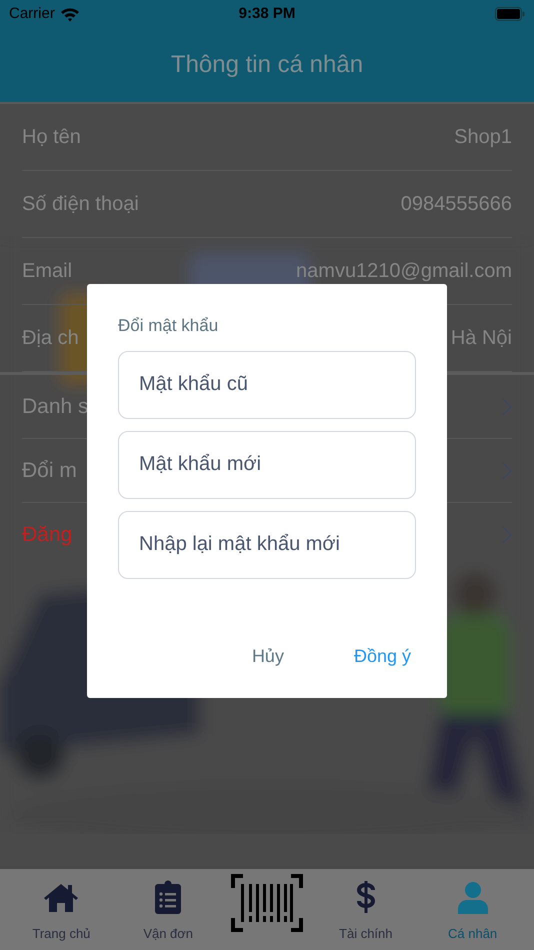 The height and width of the screenshot is (950, 534). What do you see at coordinates (456, 204) in the screenshot?
I see `field-value: 0984555666` at bounding box center [456, 204].